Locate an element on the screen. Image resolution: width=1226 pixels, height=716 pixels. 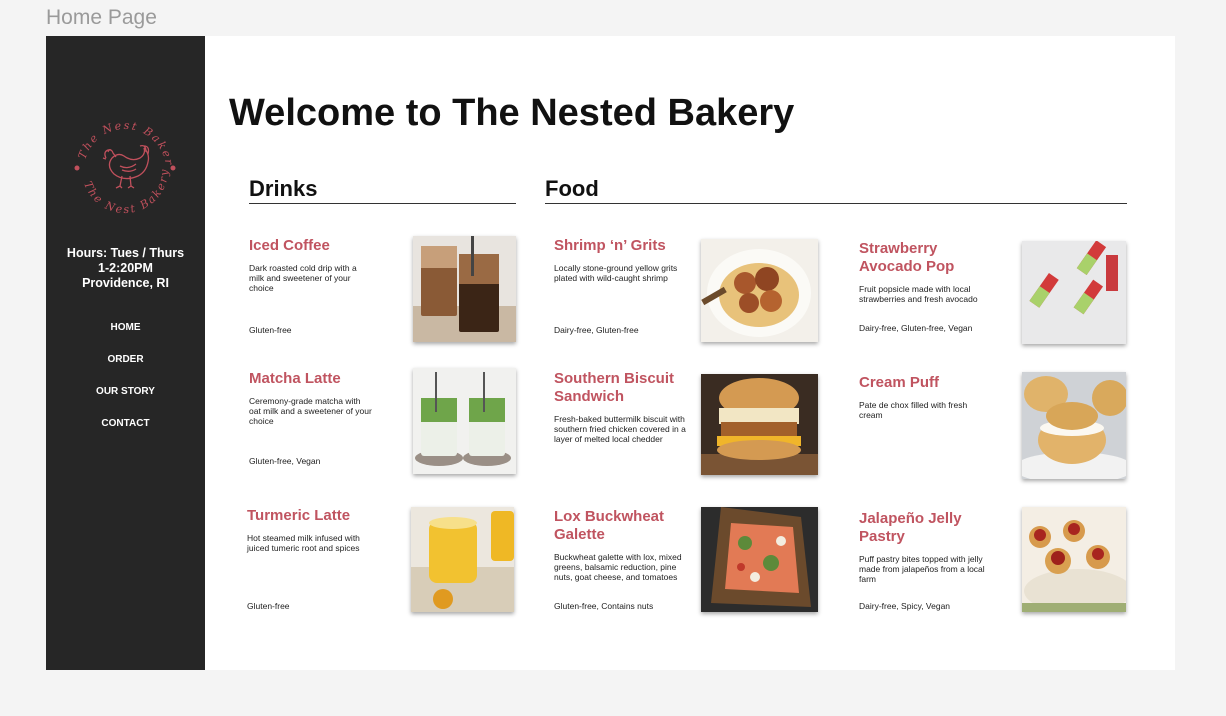
page-title: Welcome to The Nested Bakery is located at coordinates (512, 113).